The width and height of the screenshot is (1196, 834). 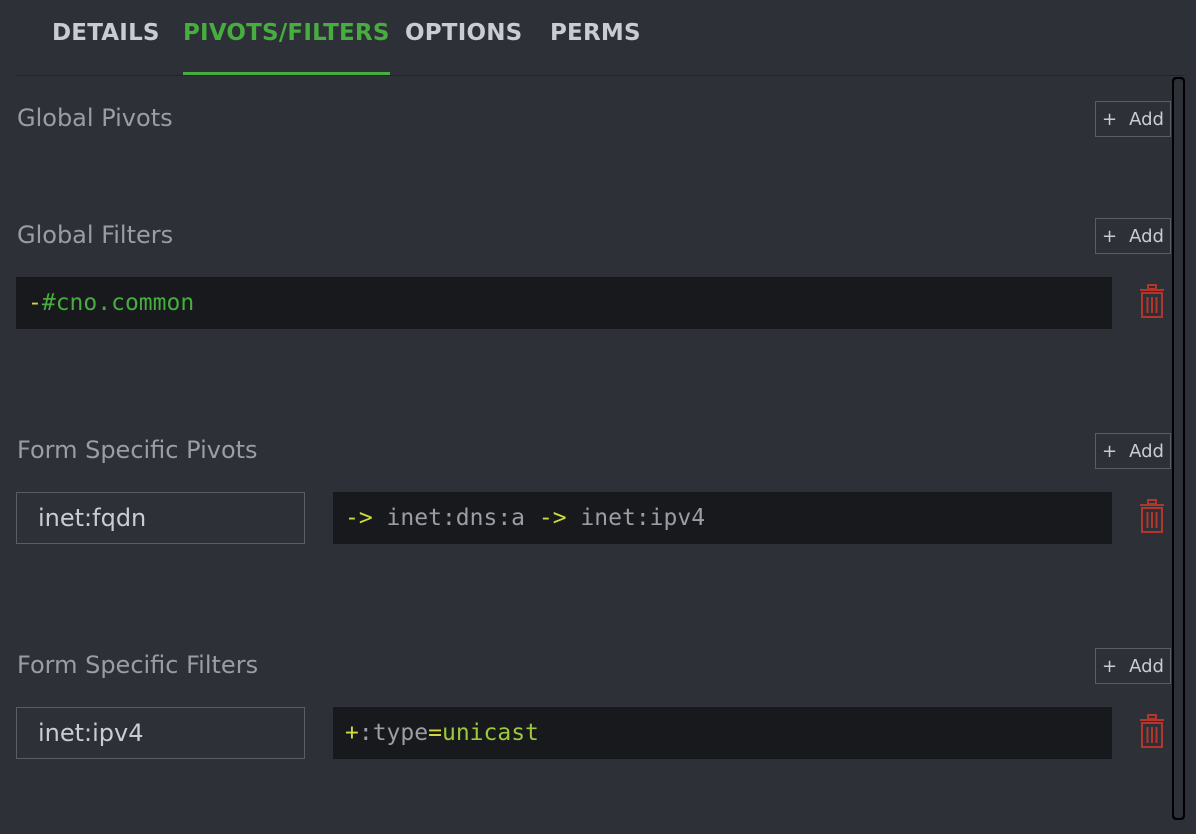 What do you see at coordinates (455, 518) in the screenshot?
I see `query-form: inet:dns:a` at bounding box center [455, 518].